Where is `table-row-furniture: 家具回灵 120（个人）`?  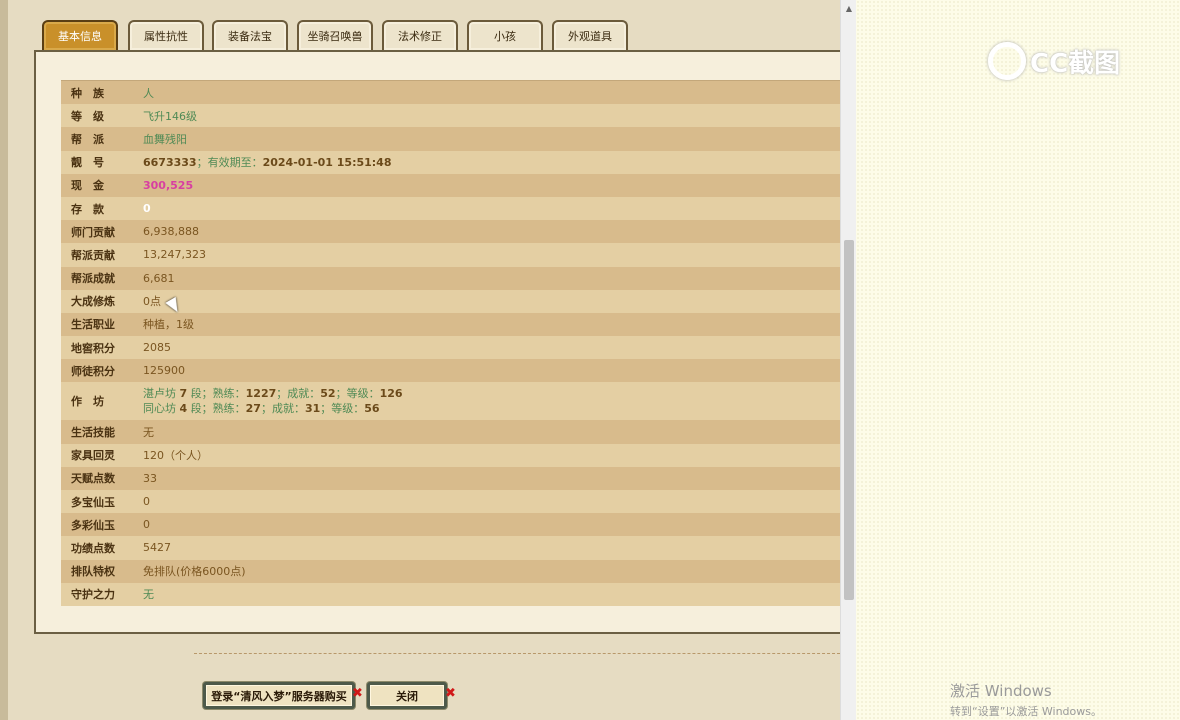 table-row-furniture: 家具回灵 120（个人） is located at coordinates (450, 455).